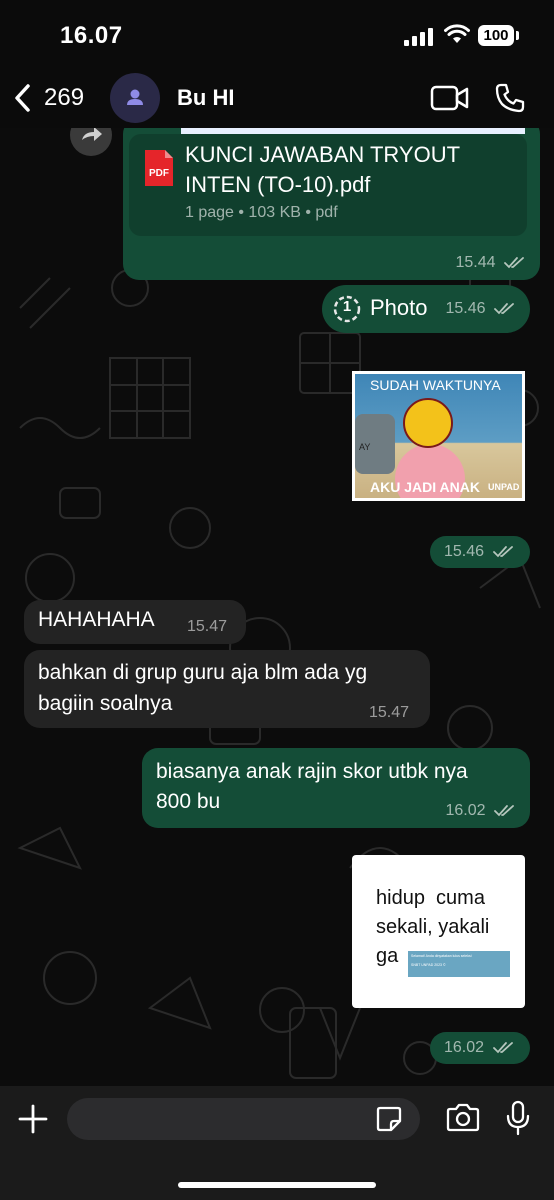  I want to click on person-icon, so click(135, 97).